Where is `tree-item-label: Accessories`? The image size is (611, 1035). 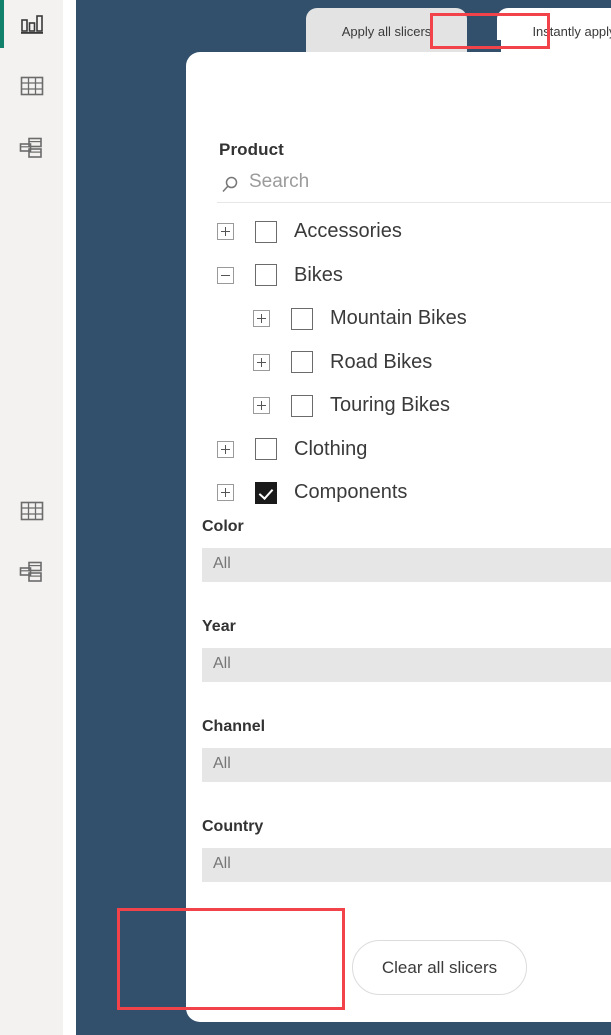 tree-item-label: Accessories is located at coordinates (348, 231).